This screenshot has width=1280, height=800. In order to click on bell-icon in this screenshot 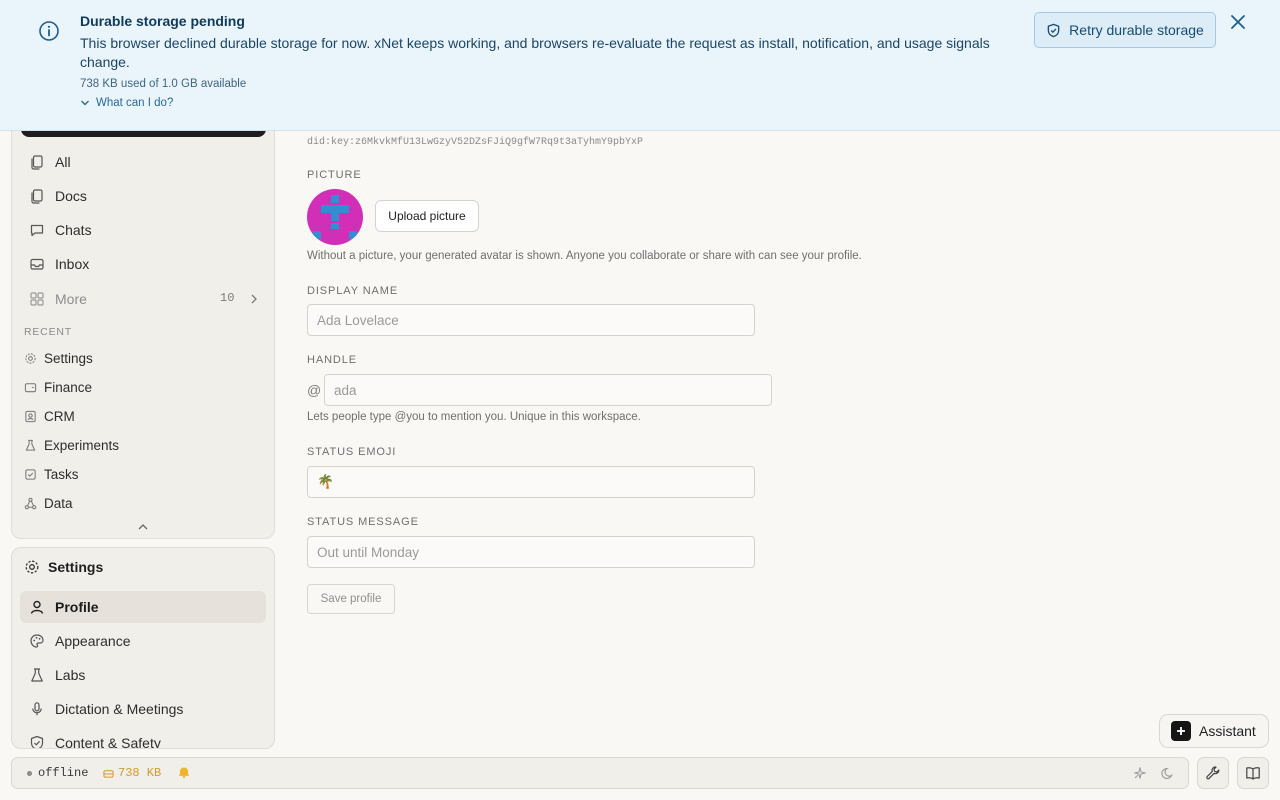, I will do `click(184, 772)`.